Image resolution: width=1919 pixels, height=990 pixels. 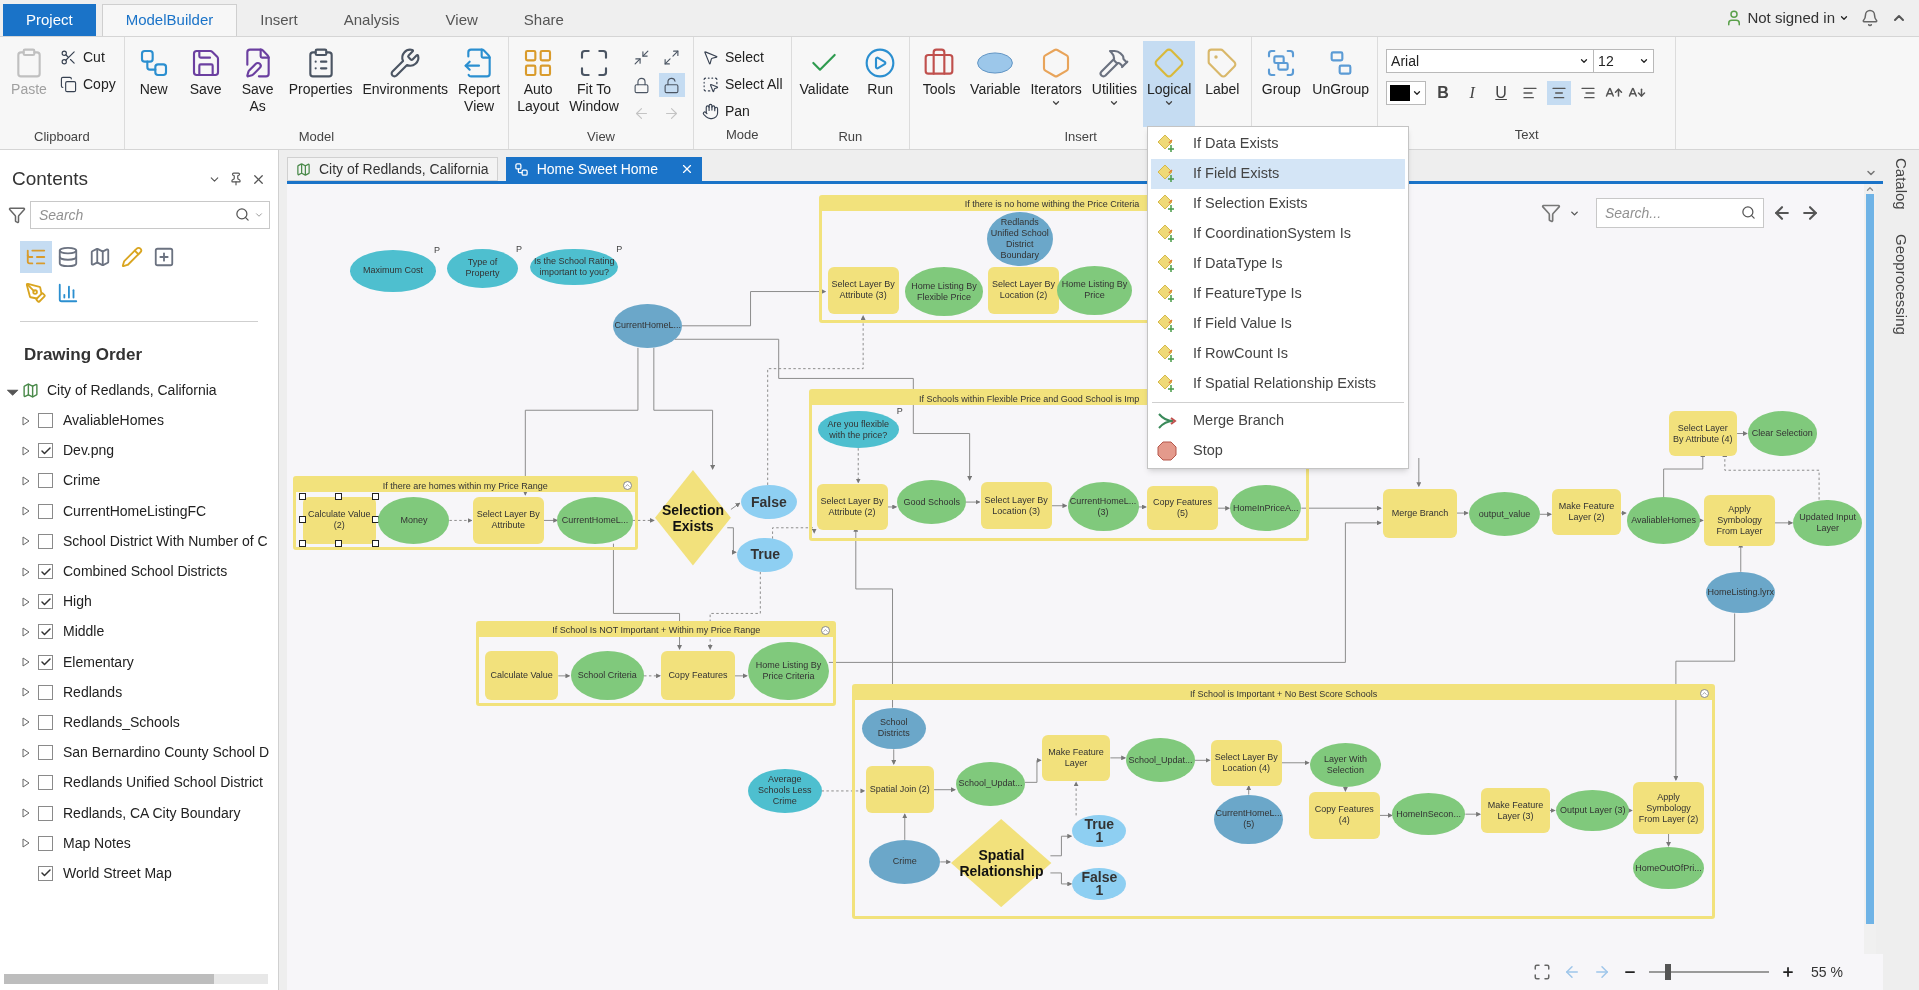 I want to click on document-tab: City of Redlands, California, so click(x=392, y=169).